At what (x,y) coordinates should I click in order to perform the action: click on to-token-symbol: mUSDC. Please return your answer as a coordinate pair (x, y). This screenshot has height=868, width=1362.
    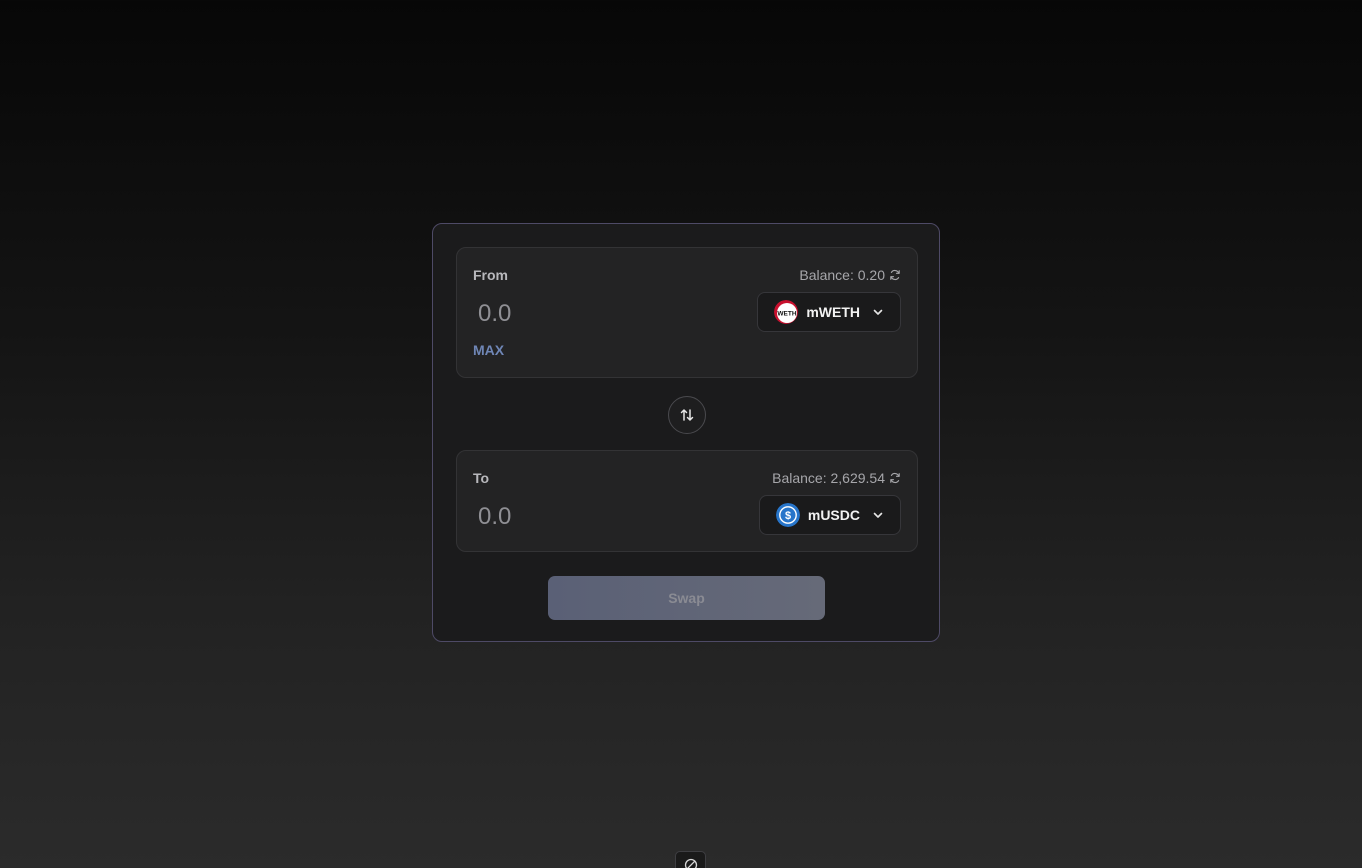
    Looking at the image, I should click on (833, 515).